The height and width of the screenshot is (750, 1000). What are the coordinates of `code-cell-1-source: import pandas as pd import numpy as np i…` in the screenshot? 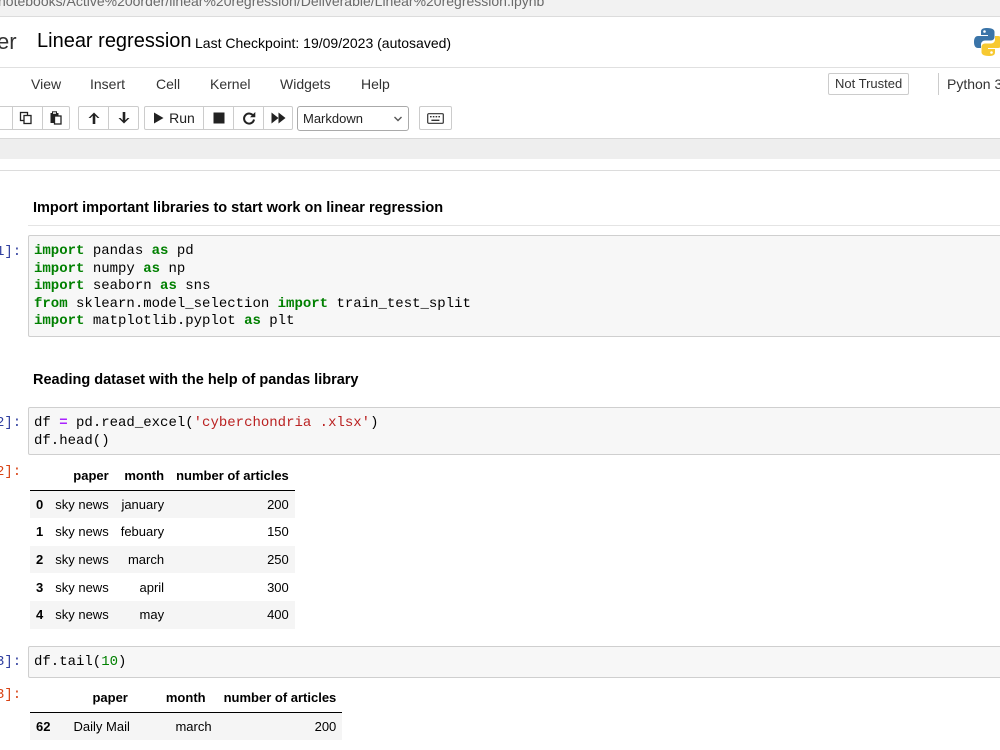 It's located at (252, 287).